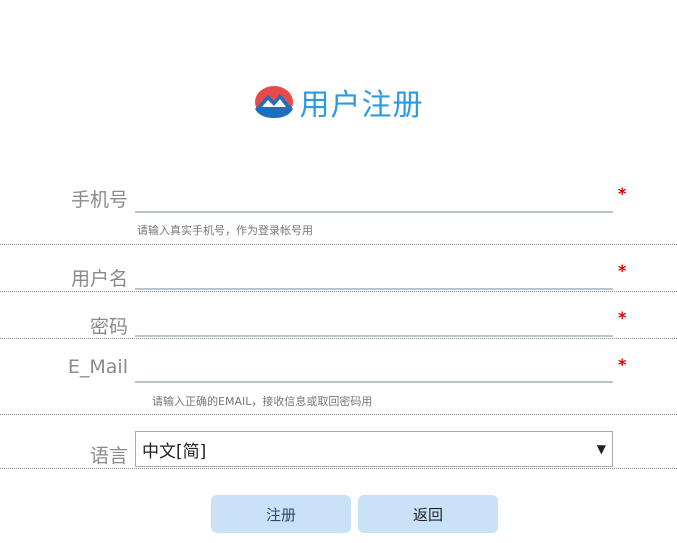 This screenshot has width=677, height=543. What do you see at coordinates (108, 456) in the screenshot?
I see `language-label: 语言` at bounding box center [108, 456].